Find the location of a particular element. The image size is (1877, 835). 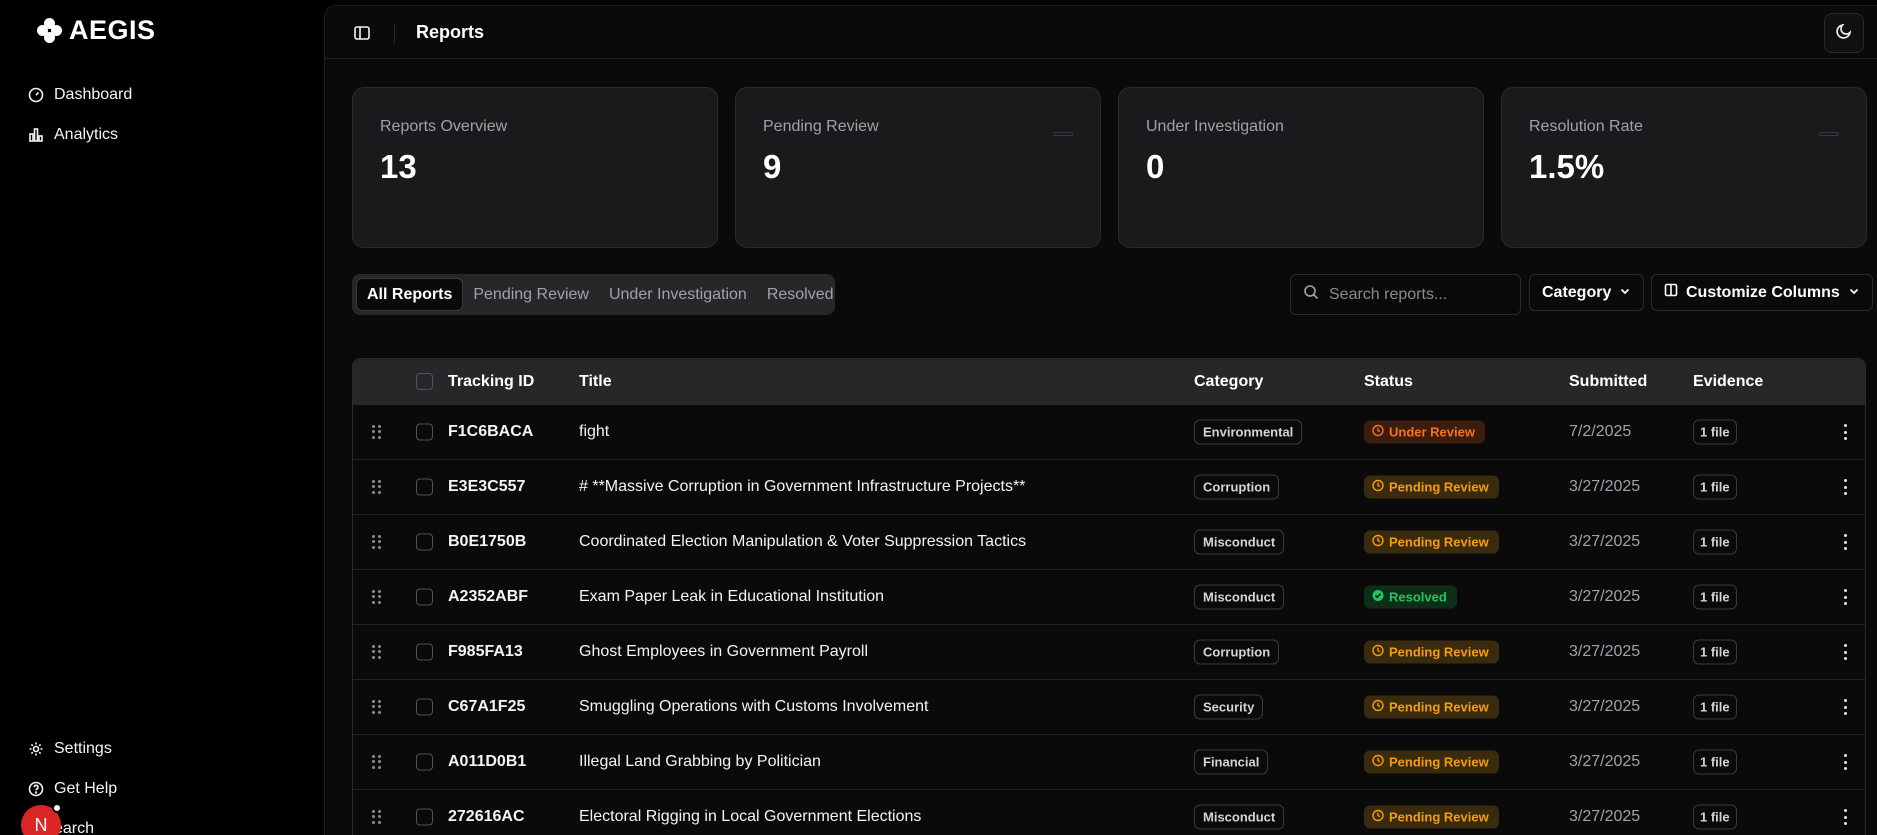

column-header-tracking-id: Tracking ID is located at coordinates (491, 382).